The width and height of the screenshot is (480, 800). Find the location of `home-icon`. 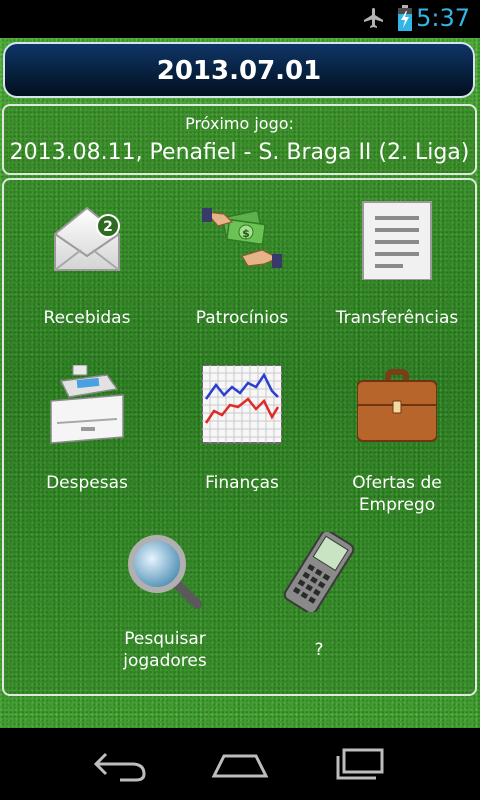

home-icon is located at coordinates (240, 764).